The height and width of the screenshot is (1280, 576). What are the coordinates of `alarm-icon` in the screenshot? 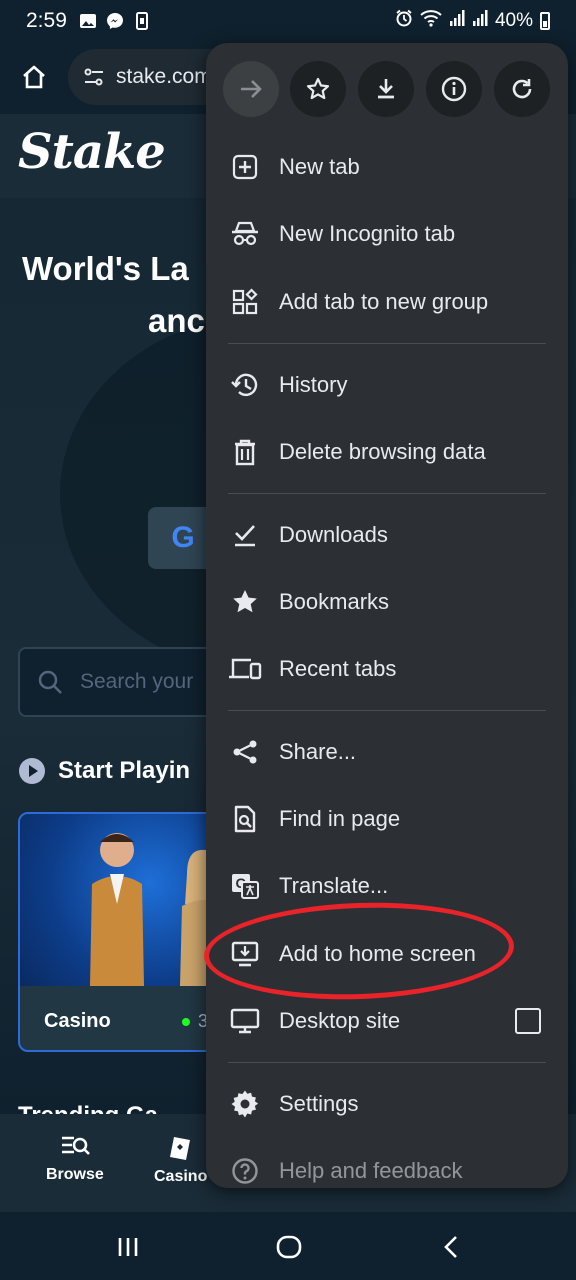 It's located at (404, 21).